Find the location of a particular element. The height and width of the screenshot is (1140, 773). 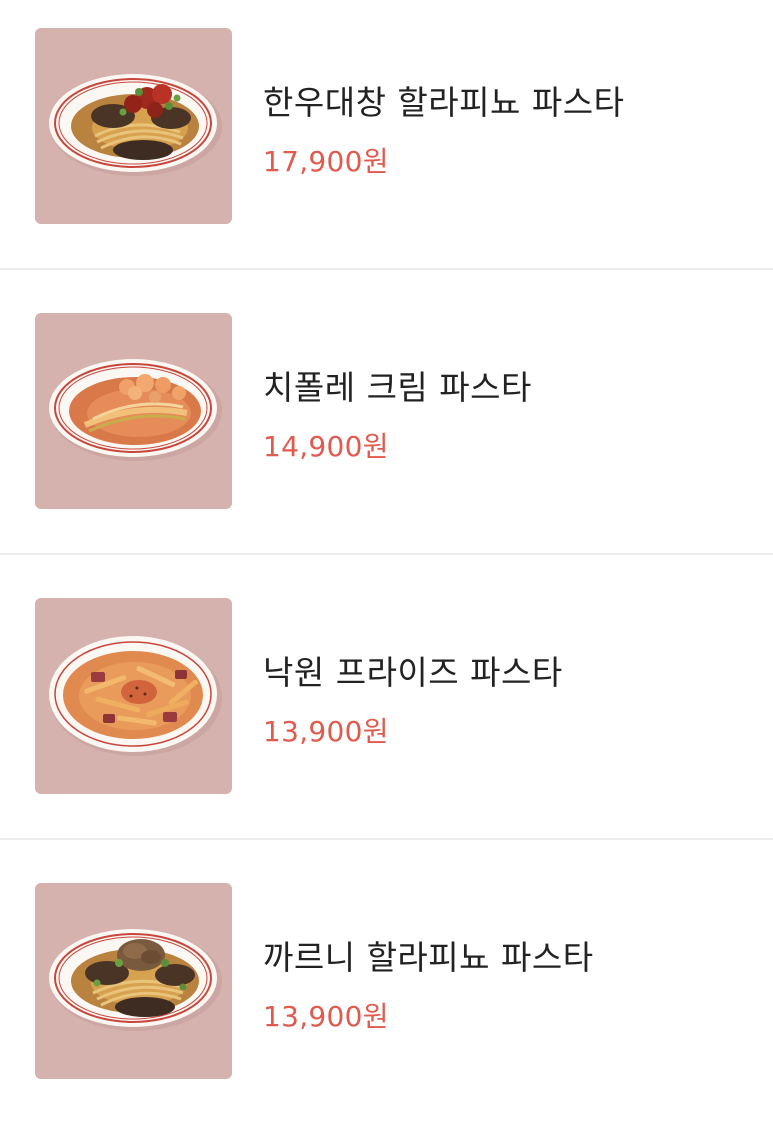

menu-item-price: 14,900원 is located at coordinates (326, 446).